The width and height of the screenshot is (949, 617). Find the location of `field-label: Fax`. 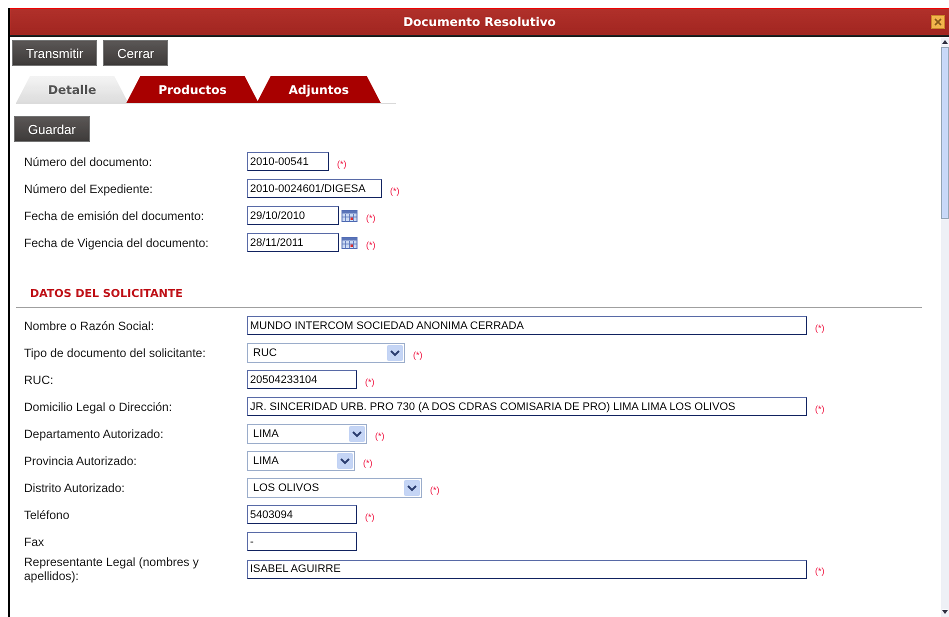

field-label: Fax is located at coordinates (35, 541).